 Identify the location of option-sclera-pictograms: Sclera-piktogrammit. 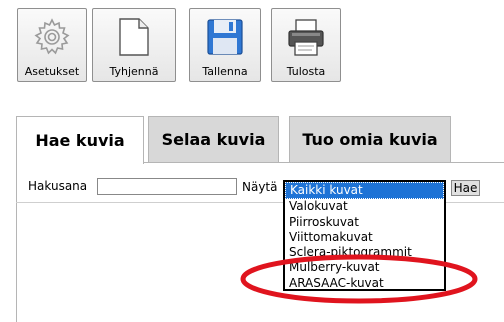
(364, 252).